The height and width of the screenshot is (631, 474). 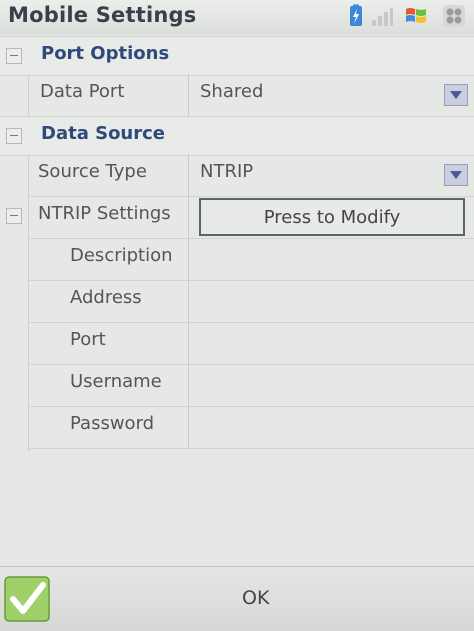 What do you see at coordinates (88, 339) in the screenshot?
I see `port-label: Port` at bounding box center [88, 339].